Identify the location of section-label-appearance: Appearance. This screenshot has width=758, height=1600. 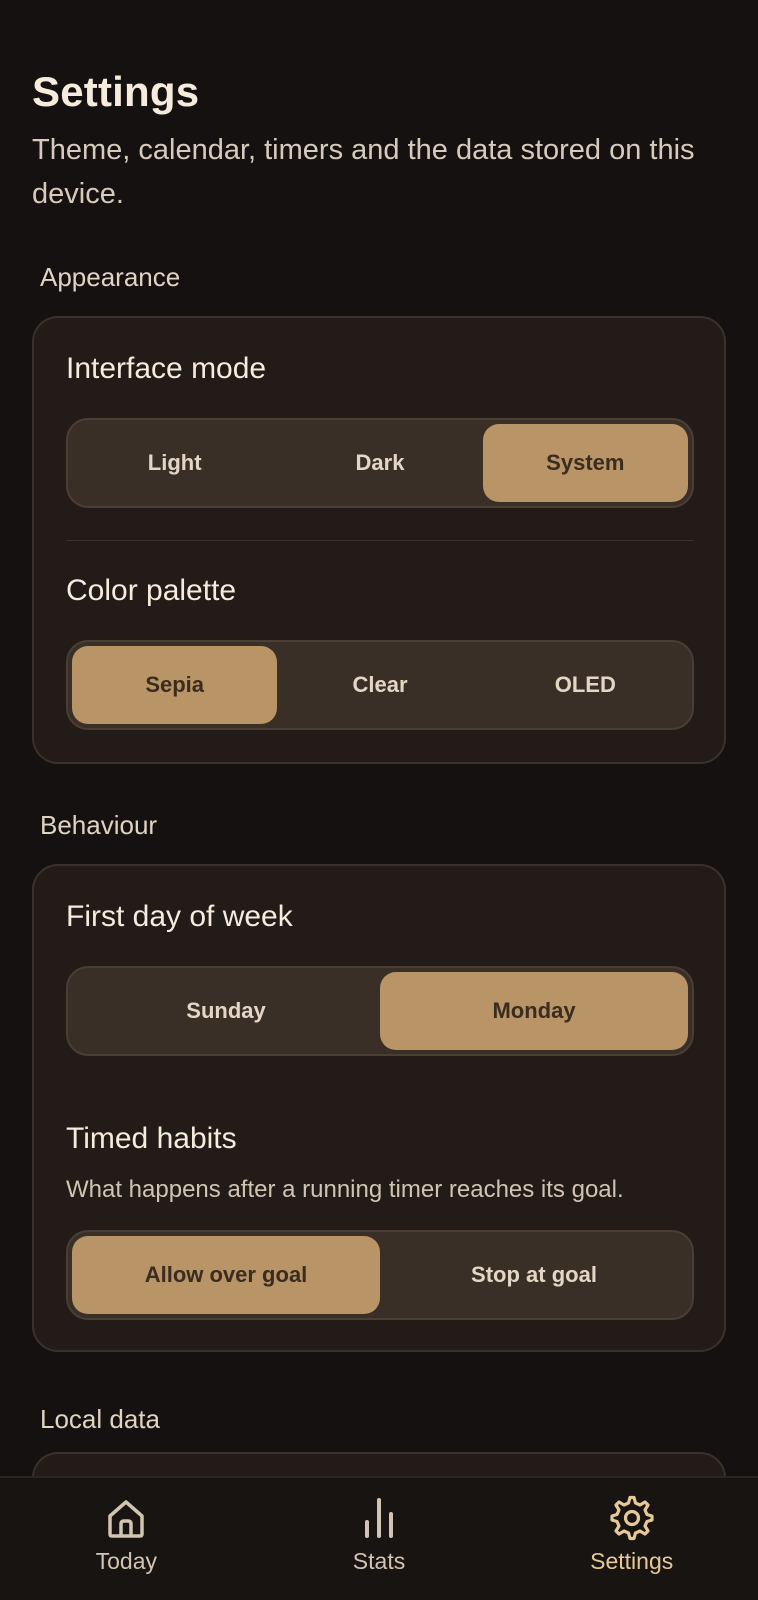
(110, 277).